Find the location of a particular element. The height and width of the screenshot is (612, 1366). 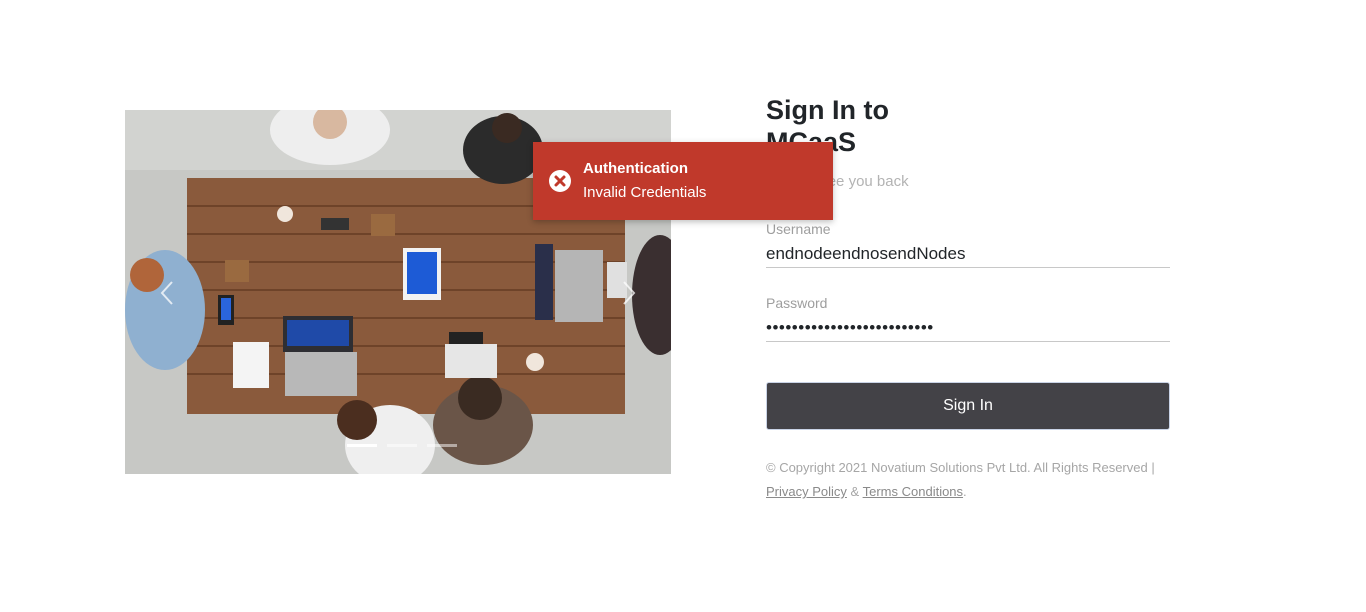

error-toast: Authentication Invalid Credentials is located at coordinates (683, 181).